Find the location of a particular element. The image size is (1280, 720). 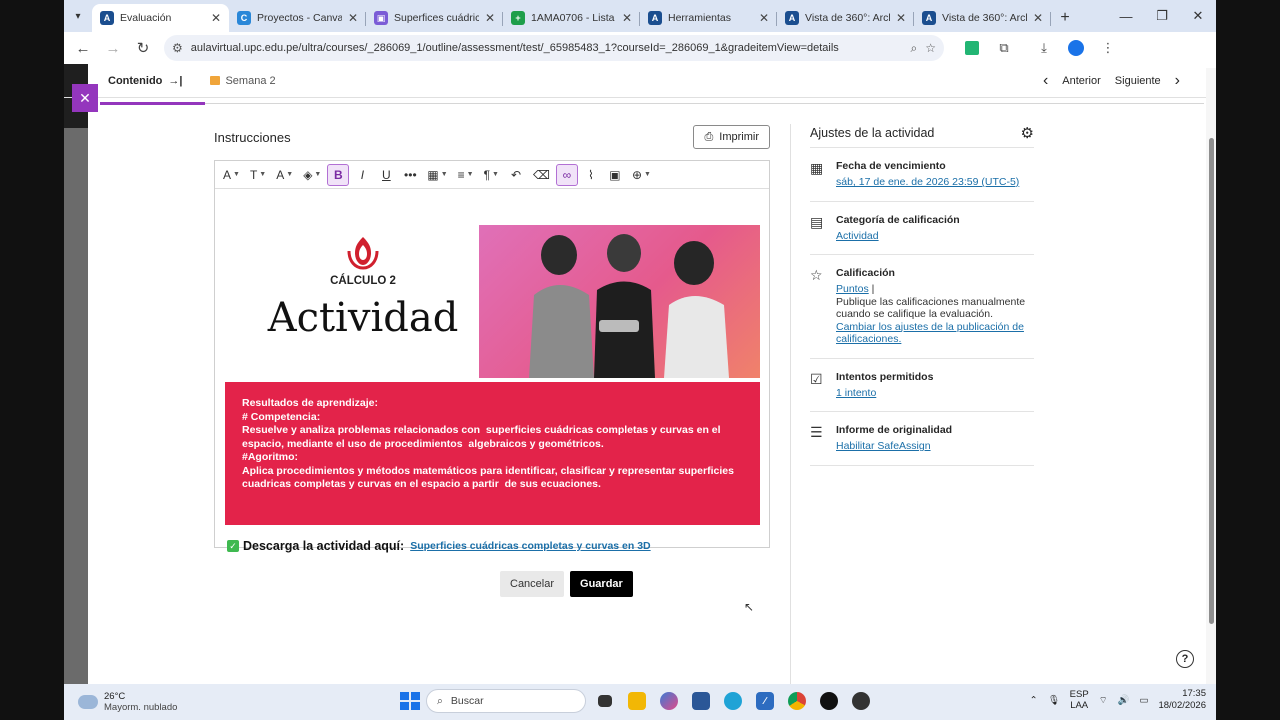

paragraph-button: ¶ ▼ is located at coordinates (491, 175).